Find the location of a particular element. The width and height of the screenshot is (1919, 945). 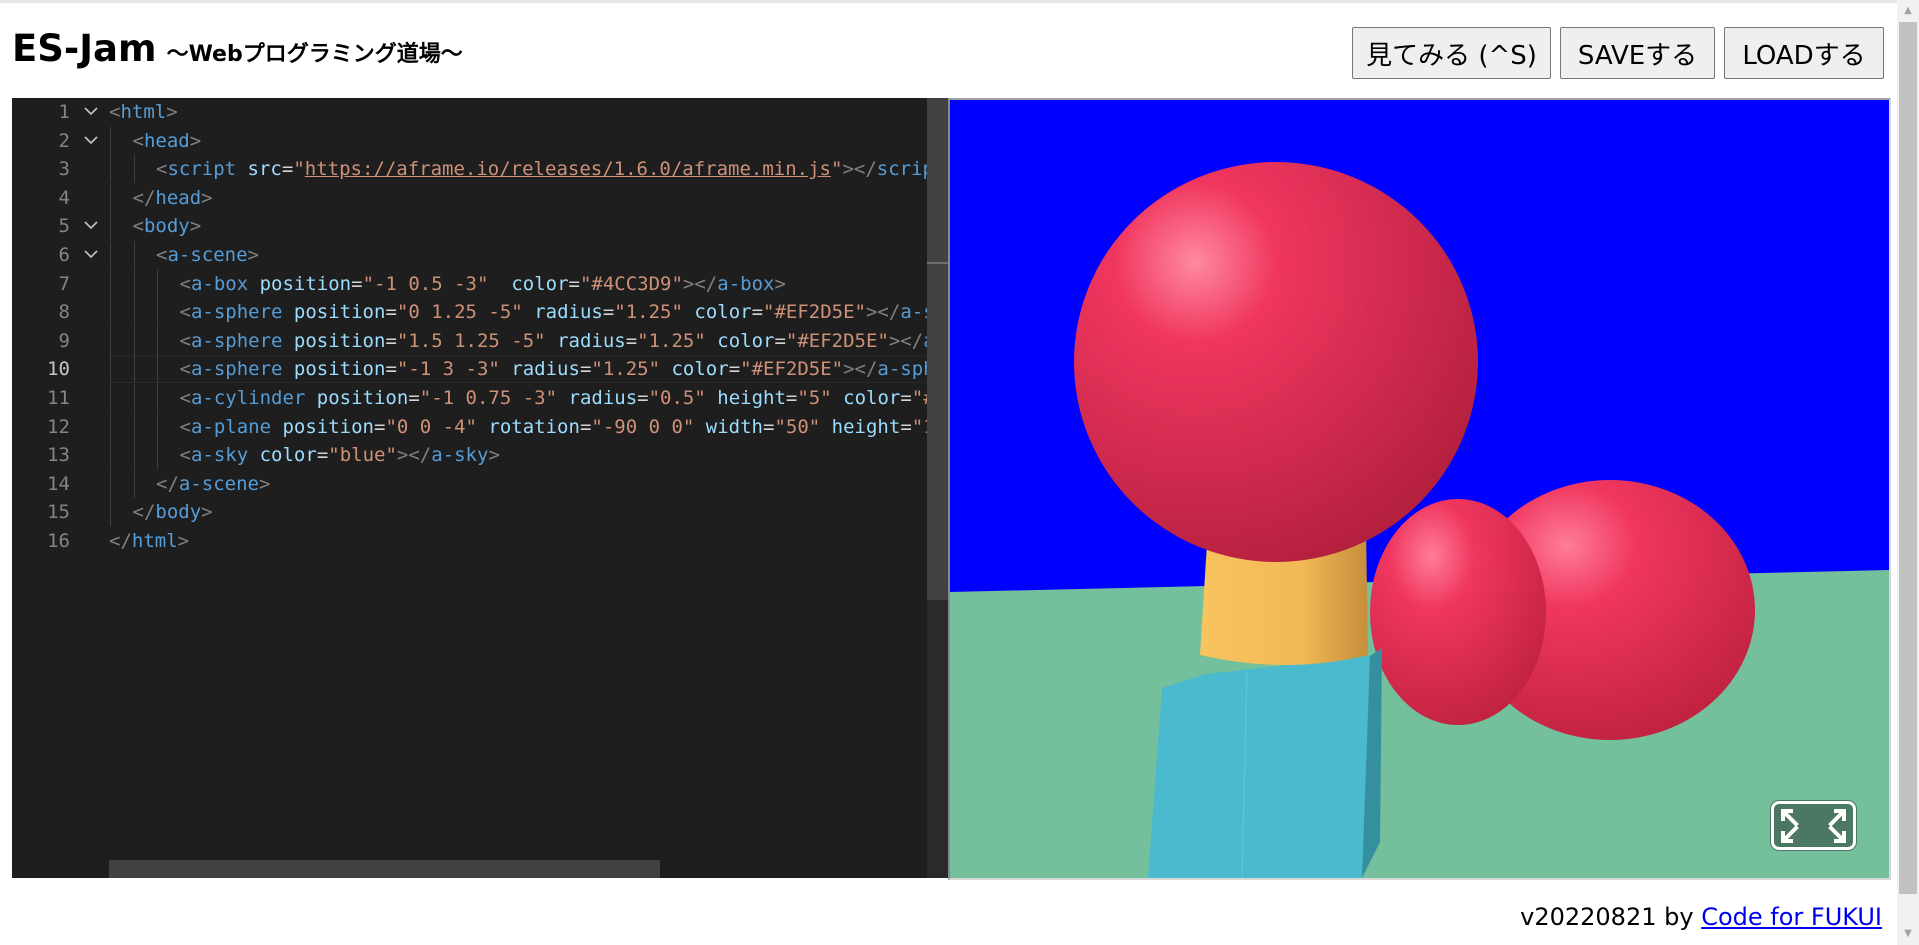

footer: v20220821 by Code for FUKUI is located at coordinates (1701, 917).